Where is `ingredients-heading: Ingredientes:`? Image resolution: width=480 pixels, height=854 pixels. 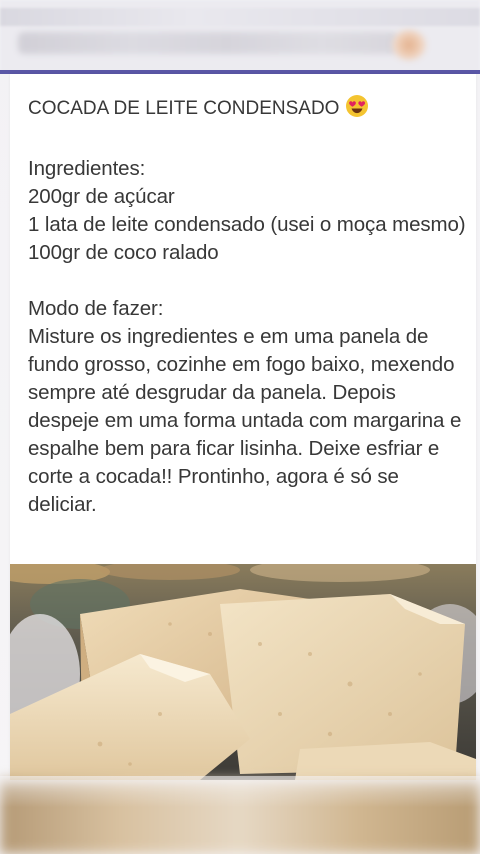
ingredients-heading: Ingredientes: is located at coordinates (87, 168).